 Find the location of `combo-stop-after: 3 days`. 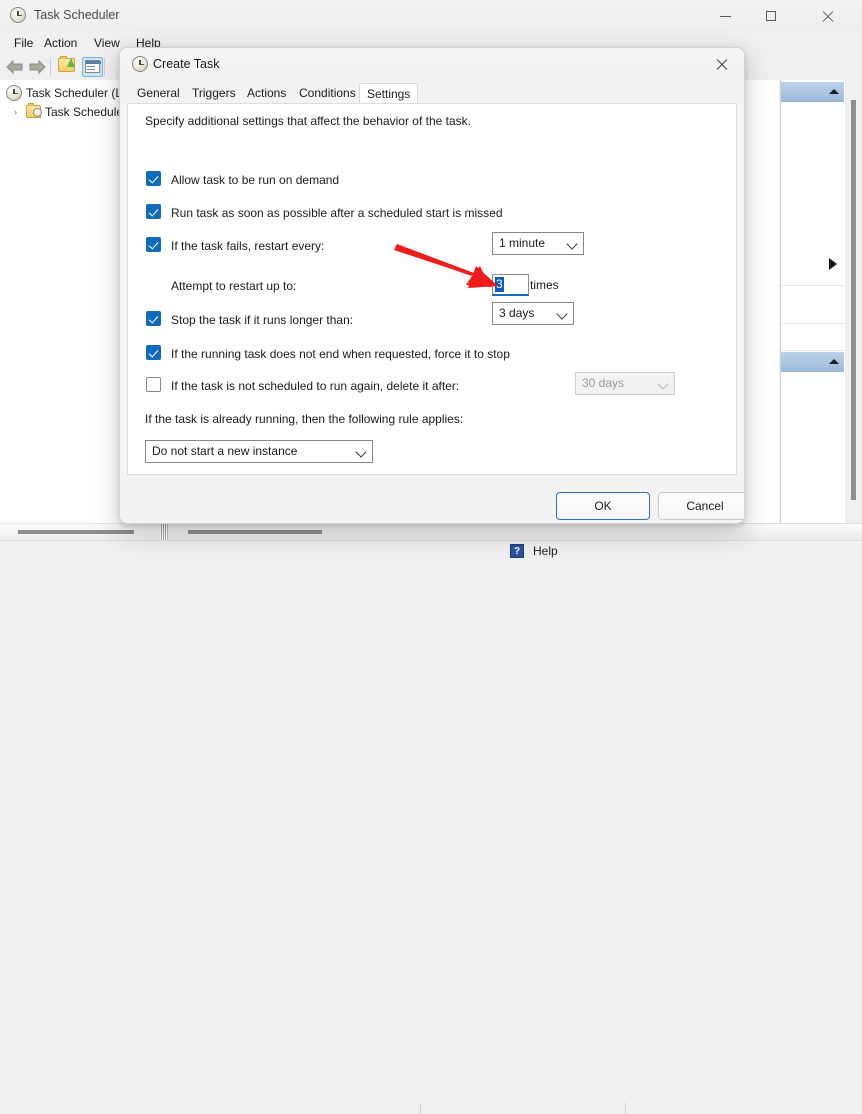

combo-stop-after: 3 days is located at coordinates (533, 313).